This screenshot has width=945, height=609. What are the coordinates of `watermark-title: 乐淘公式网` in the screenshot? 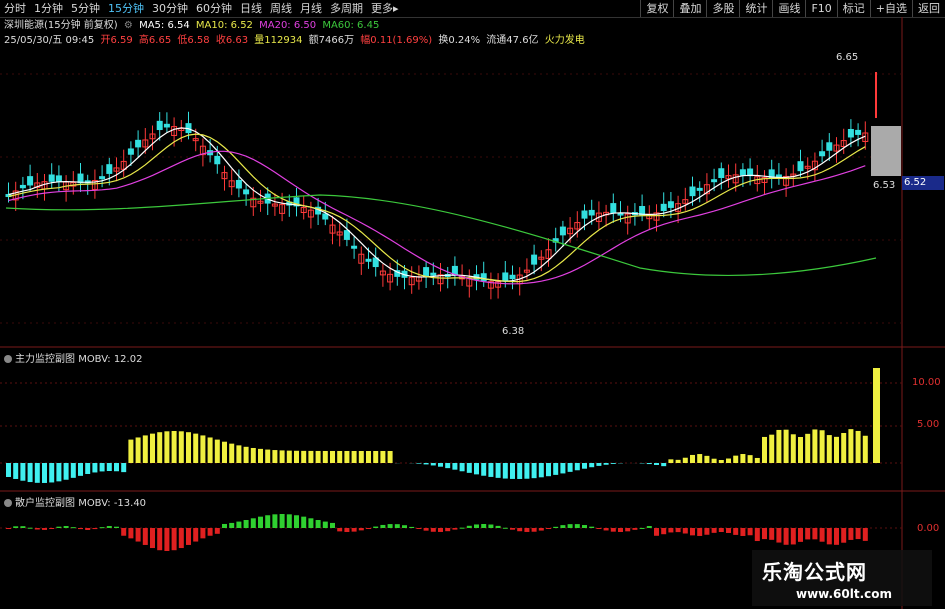 It's located at (814, 572).